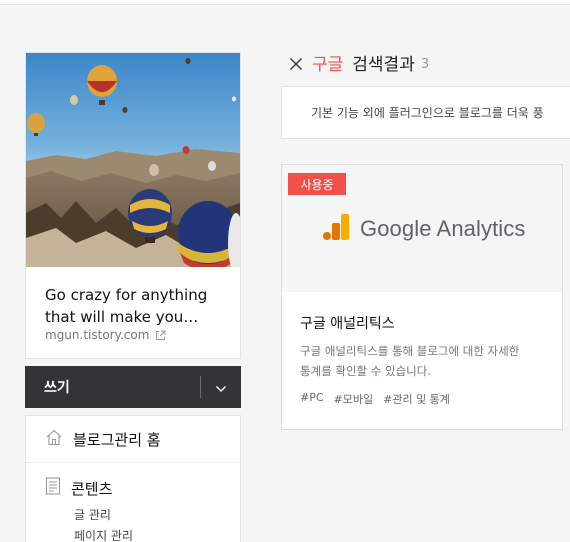  Describe the element at coordinates (97, 335) in the screenshot. I see `blog-url-text: mgun.tistory.com` at that location.